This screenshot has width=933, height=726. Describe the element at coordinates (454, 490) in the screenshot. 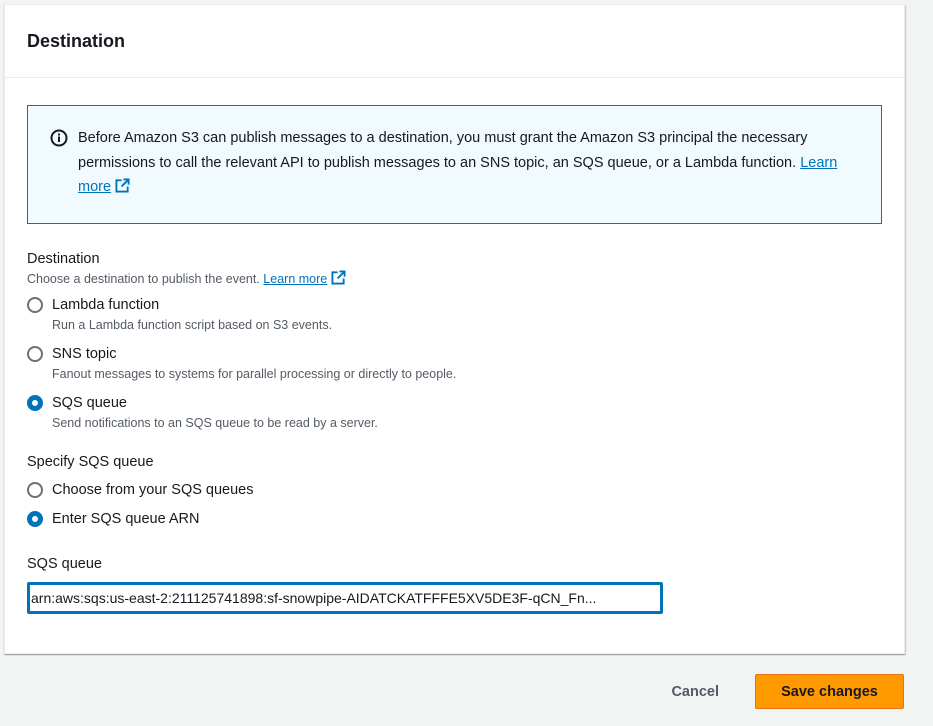

I see `radio-choose-sqs: Choose from your SQS queues` at that location.